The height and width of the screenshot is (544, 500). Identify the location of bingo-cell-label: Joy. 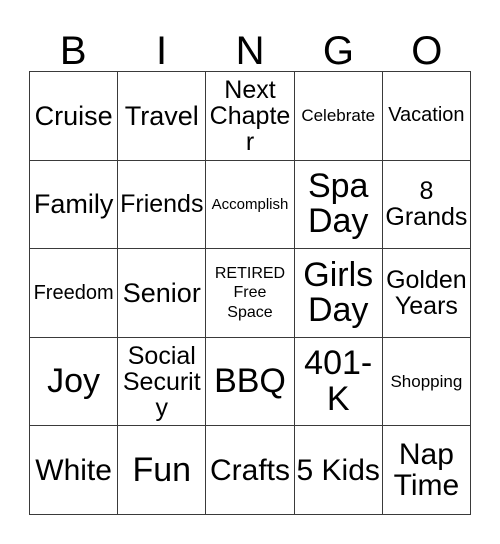
(74, 380).